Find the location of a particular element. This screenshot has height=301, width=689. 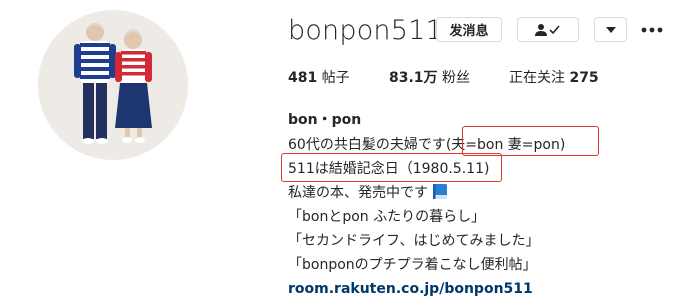

bio-line-1-main: 60代の共白髪の夫婦です is located at coordinates (367, 145).